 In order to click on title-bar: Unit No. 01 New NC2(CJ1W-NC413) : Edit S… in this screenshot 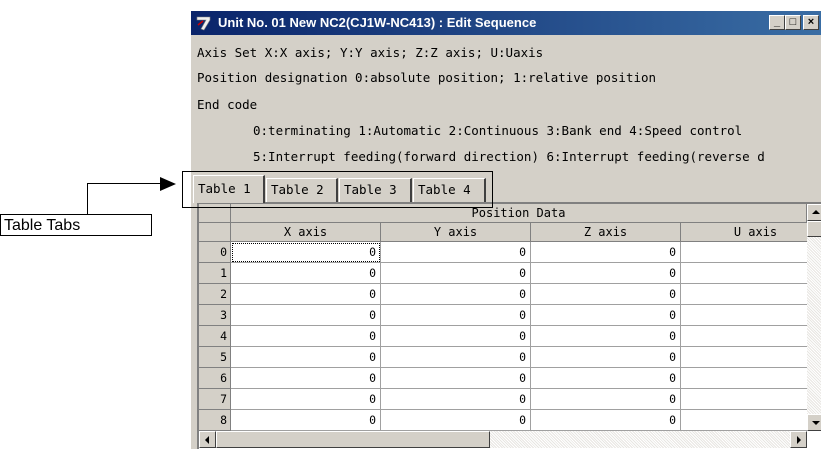, I will do `click(506, 23)`.